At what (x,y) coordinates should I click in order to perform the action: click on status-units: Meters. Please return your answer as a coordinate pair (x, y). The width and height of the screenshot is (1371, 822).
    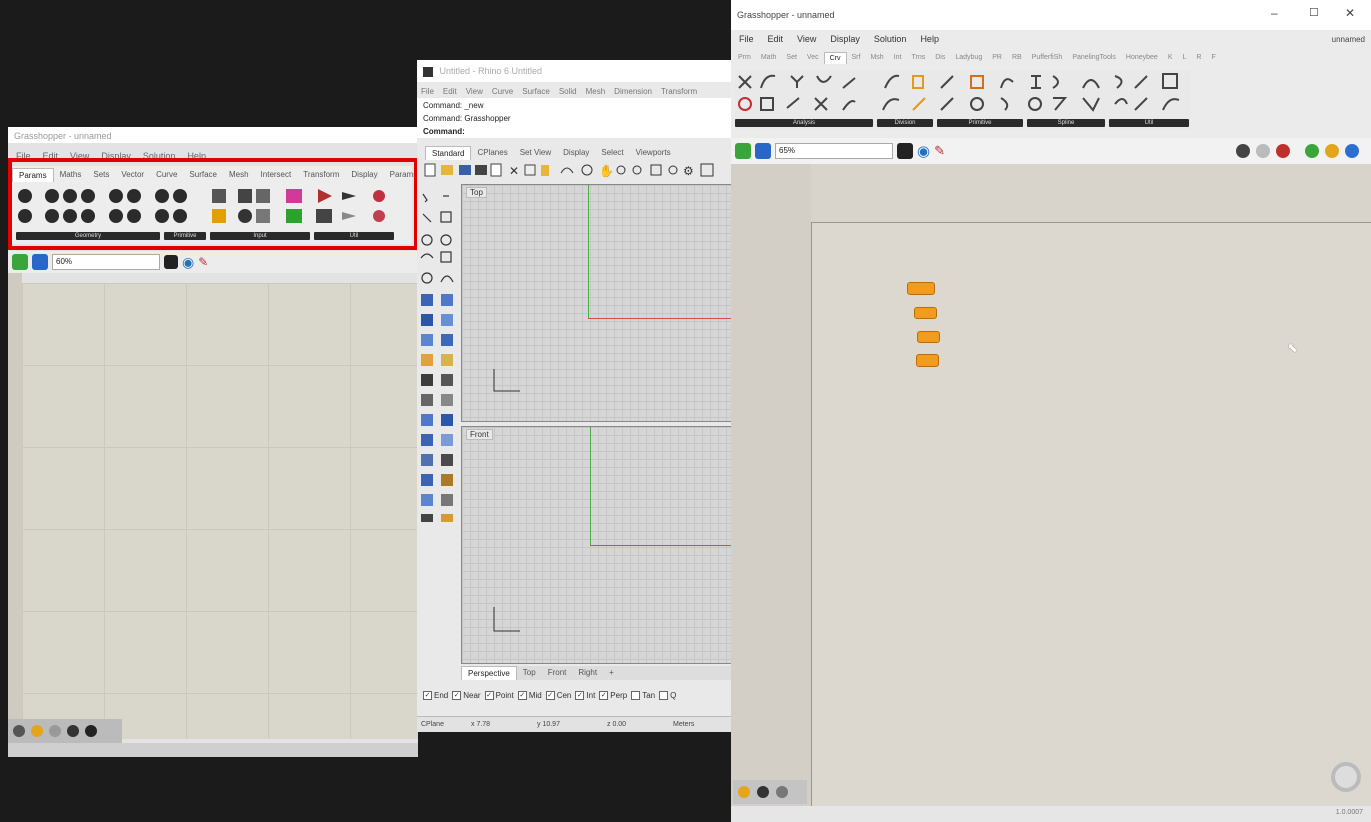
    Looking at the image, I should click on (698, 724).